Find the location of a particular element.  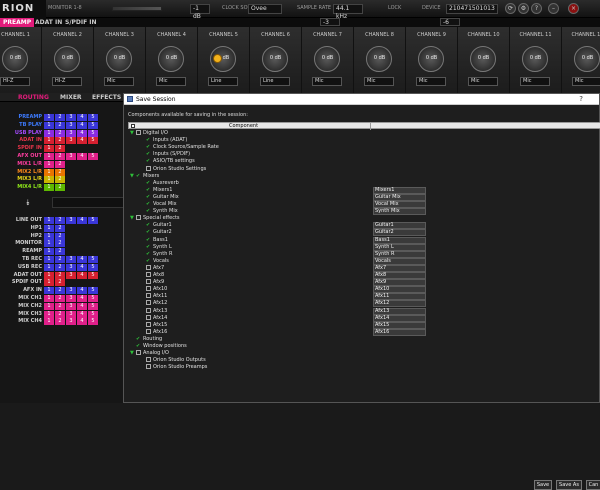

tree-item: Afx9 is located at coordinates (155, 282).